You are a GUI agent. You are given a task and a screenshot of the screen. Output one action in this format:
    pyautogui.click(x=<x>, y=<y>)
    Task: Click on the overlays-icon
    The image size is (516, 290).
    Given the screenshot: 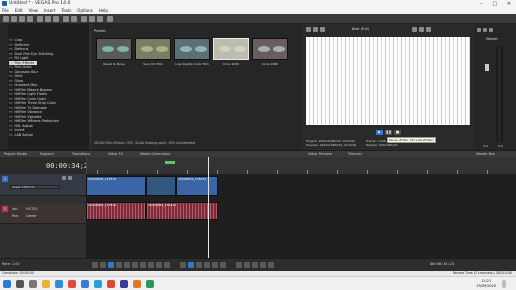 What is the action you would take?
    pyautogui.click(x=414, y=29)
    